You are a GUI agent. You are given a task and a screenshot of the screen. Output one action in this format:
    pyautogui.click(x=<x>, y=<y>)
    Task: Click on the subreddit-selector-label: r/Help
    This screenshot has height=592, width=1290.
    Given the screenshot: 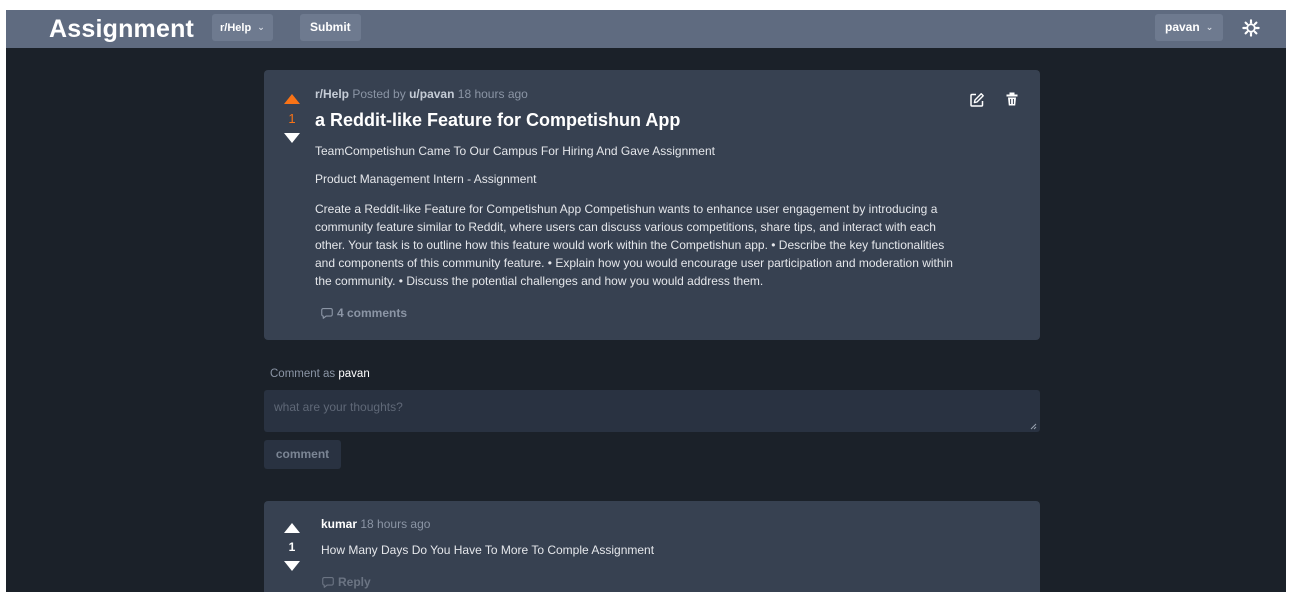 What is the action you would take?
    pyautogui.click(x=236, y=28)
    